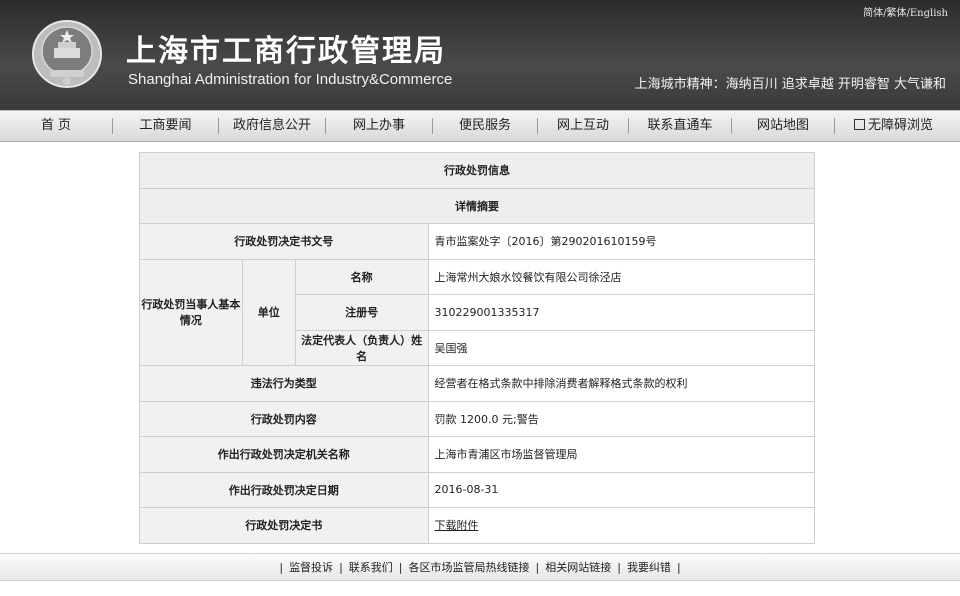 This screenshot has height=596, width=960. What do you see at coordinates (379, 126) in the screenshot?
I see `nav-item-online-services: 网上办事` at bounding box center [379, 126].